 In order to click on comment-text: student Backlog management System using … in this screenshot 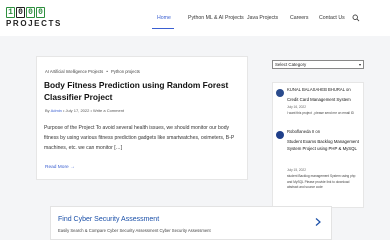, I will do `click(321, 181)`.